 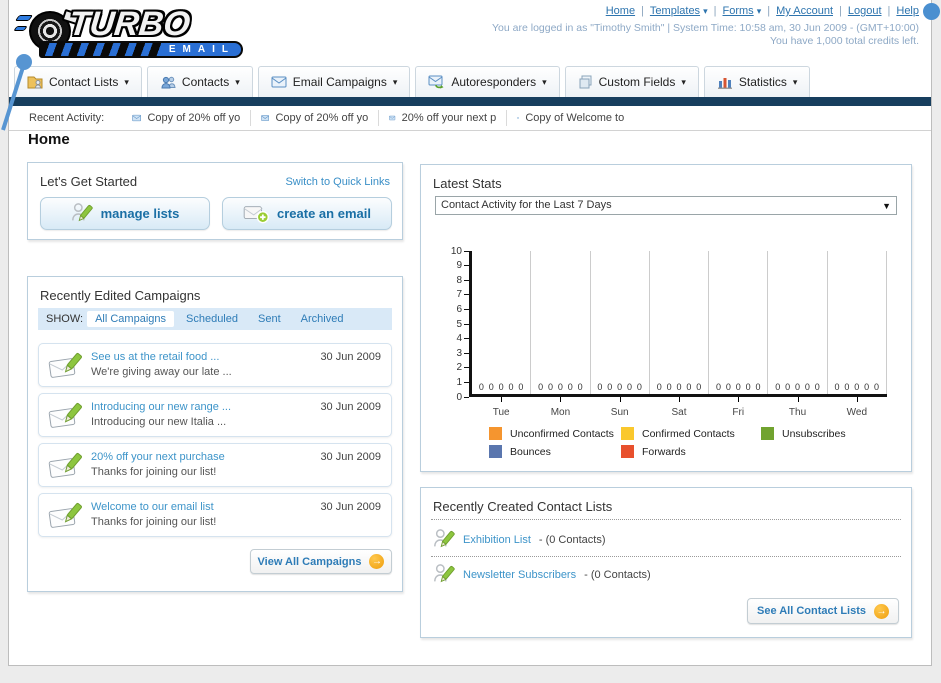 I want to click on filter-archived: Archived, so click(x=322, y=319).